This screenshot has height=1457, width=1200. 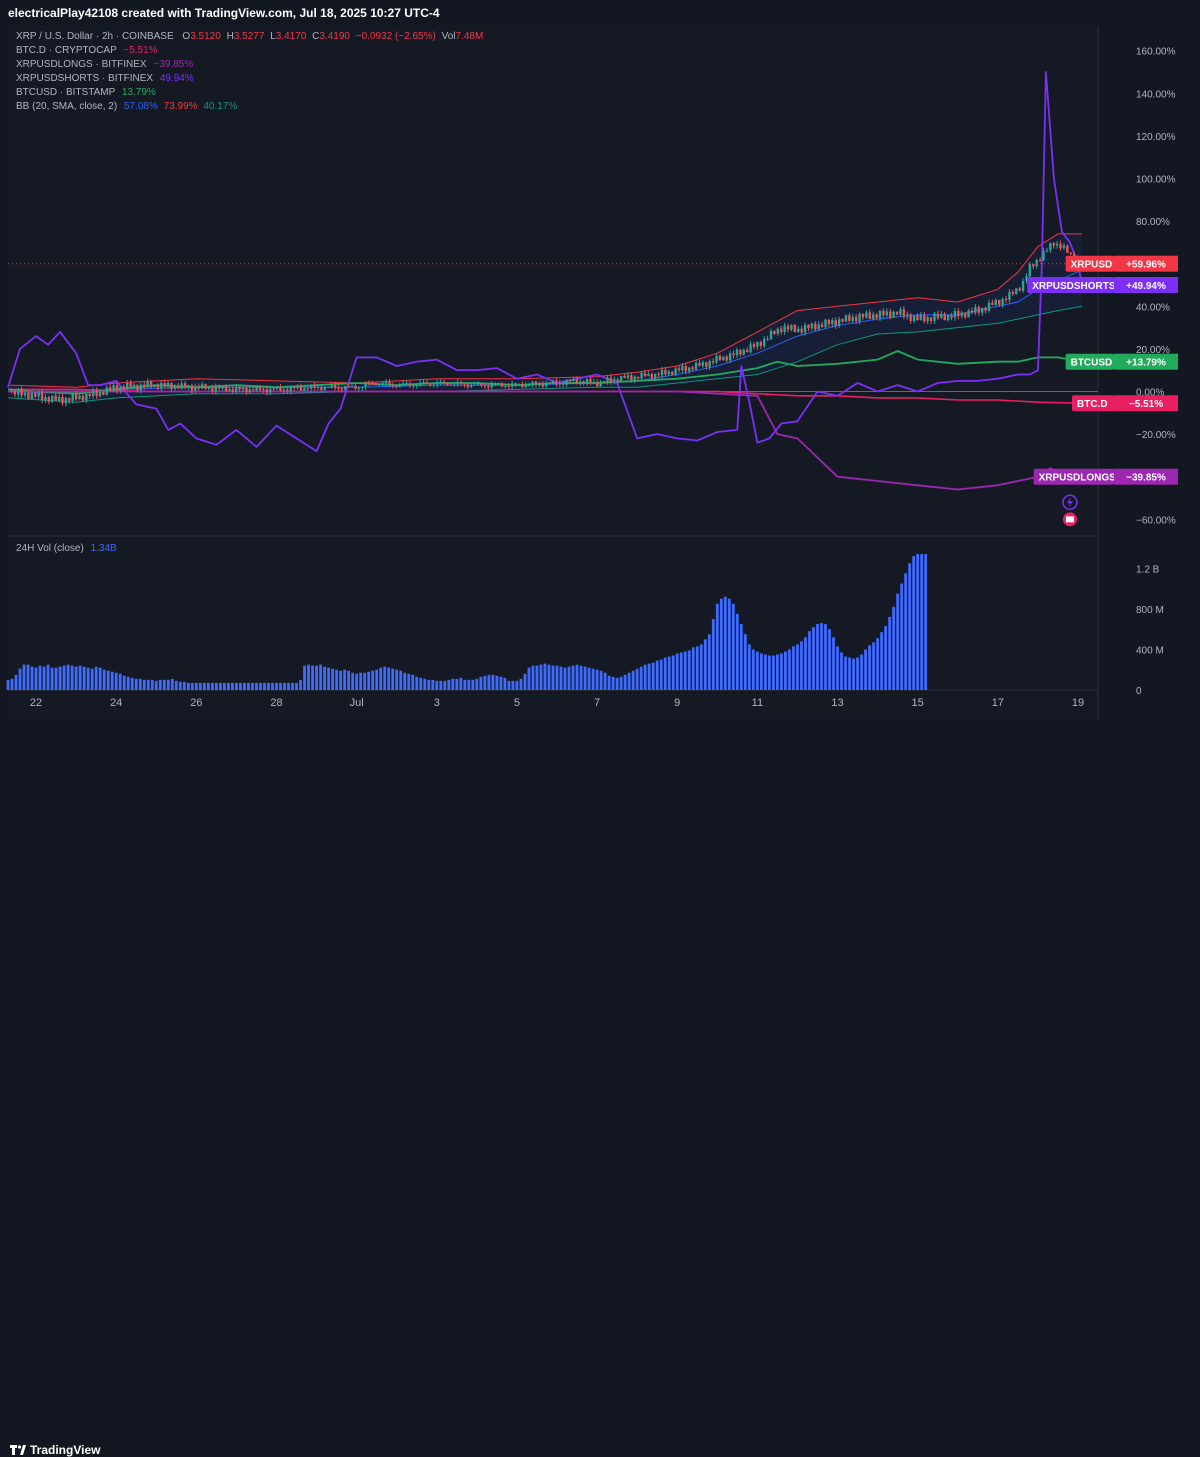 What do you see at coordinates (837, 703) in the screenshot?
I see `time-axis-tick-label: 13` at bounding box center [837, 703].